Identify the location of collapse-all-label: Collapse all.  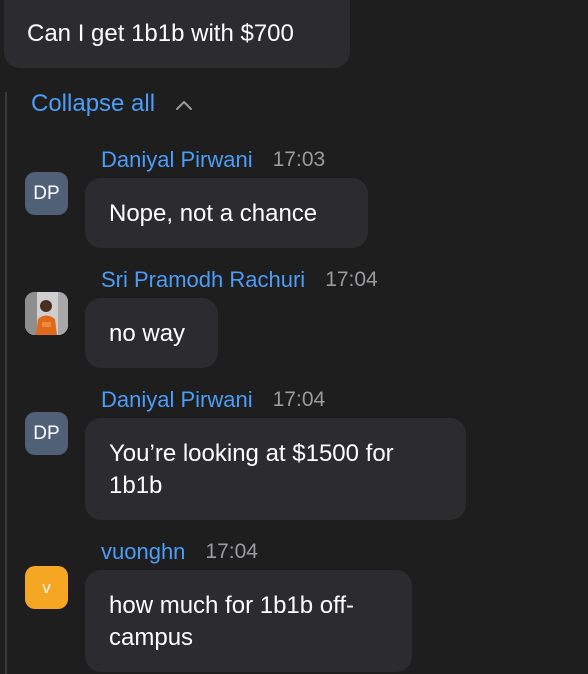
(93, 103).